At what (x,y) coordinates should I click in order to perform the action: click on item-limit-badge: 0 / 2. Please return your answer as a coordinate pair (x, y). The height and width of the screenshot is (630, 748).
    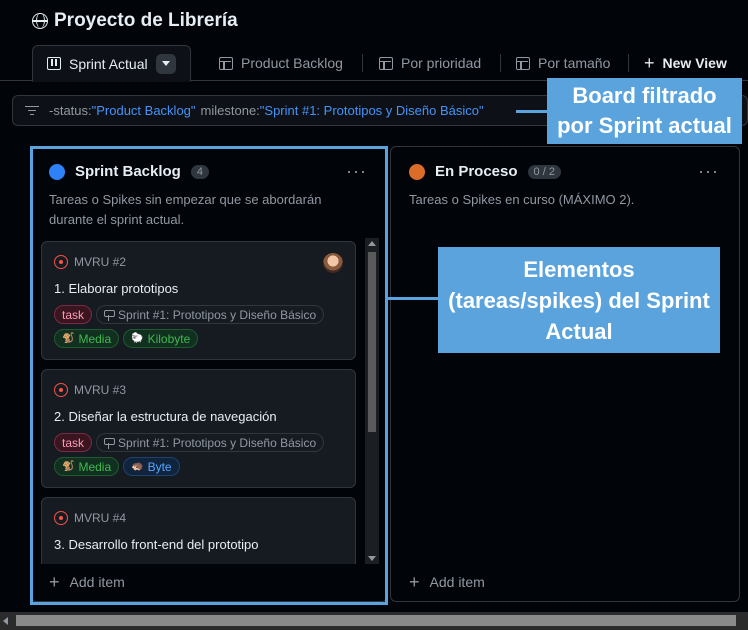
    Looking at the image, I should click on (544, 171).